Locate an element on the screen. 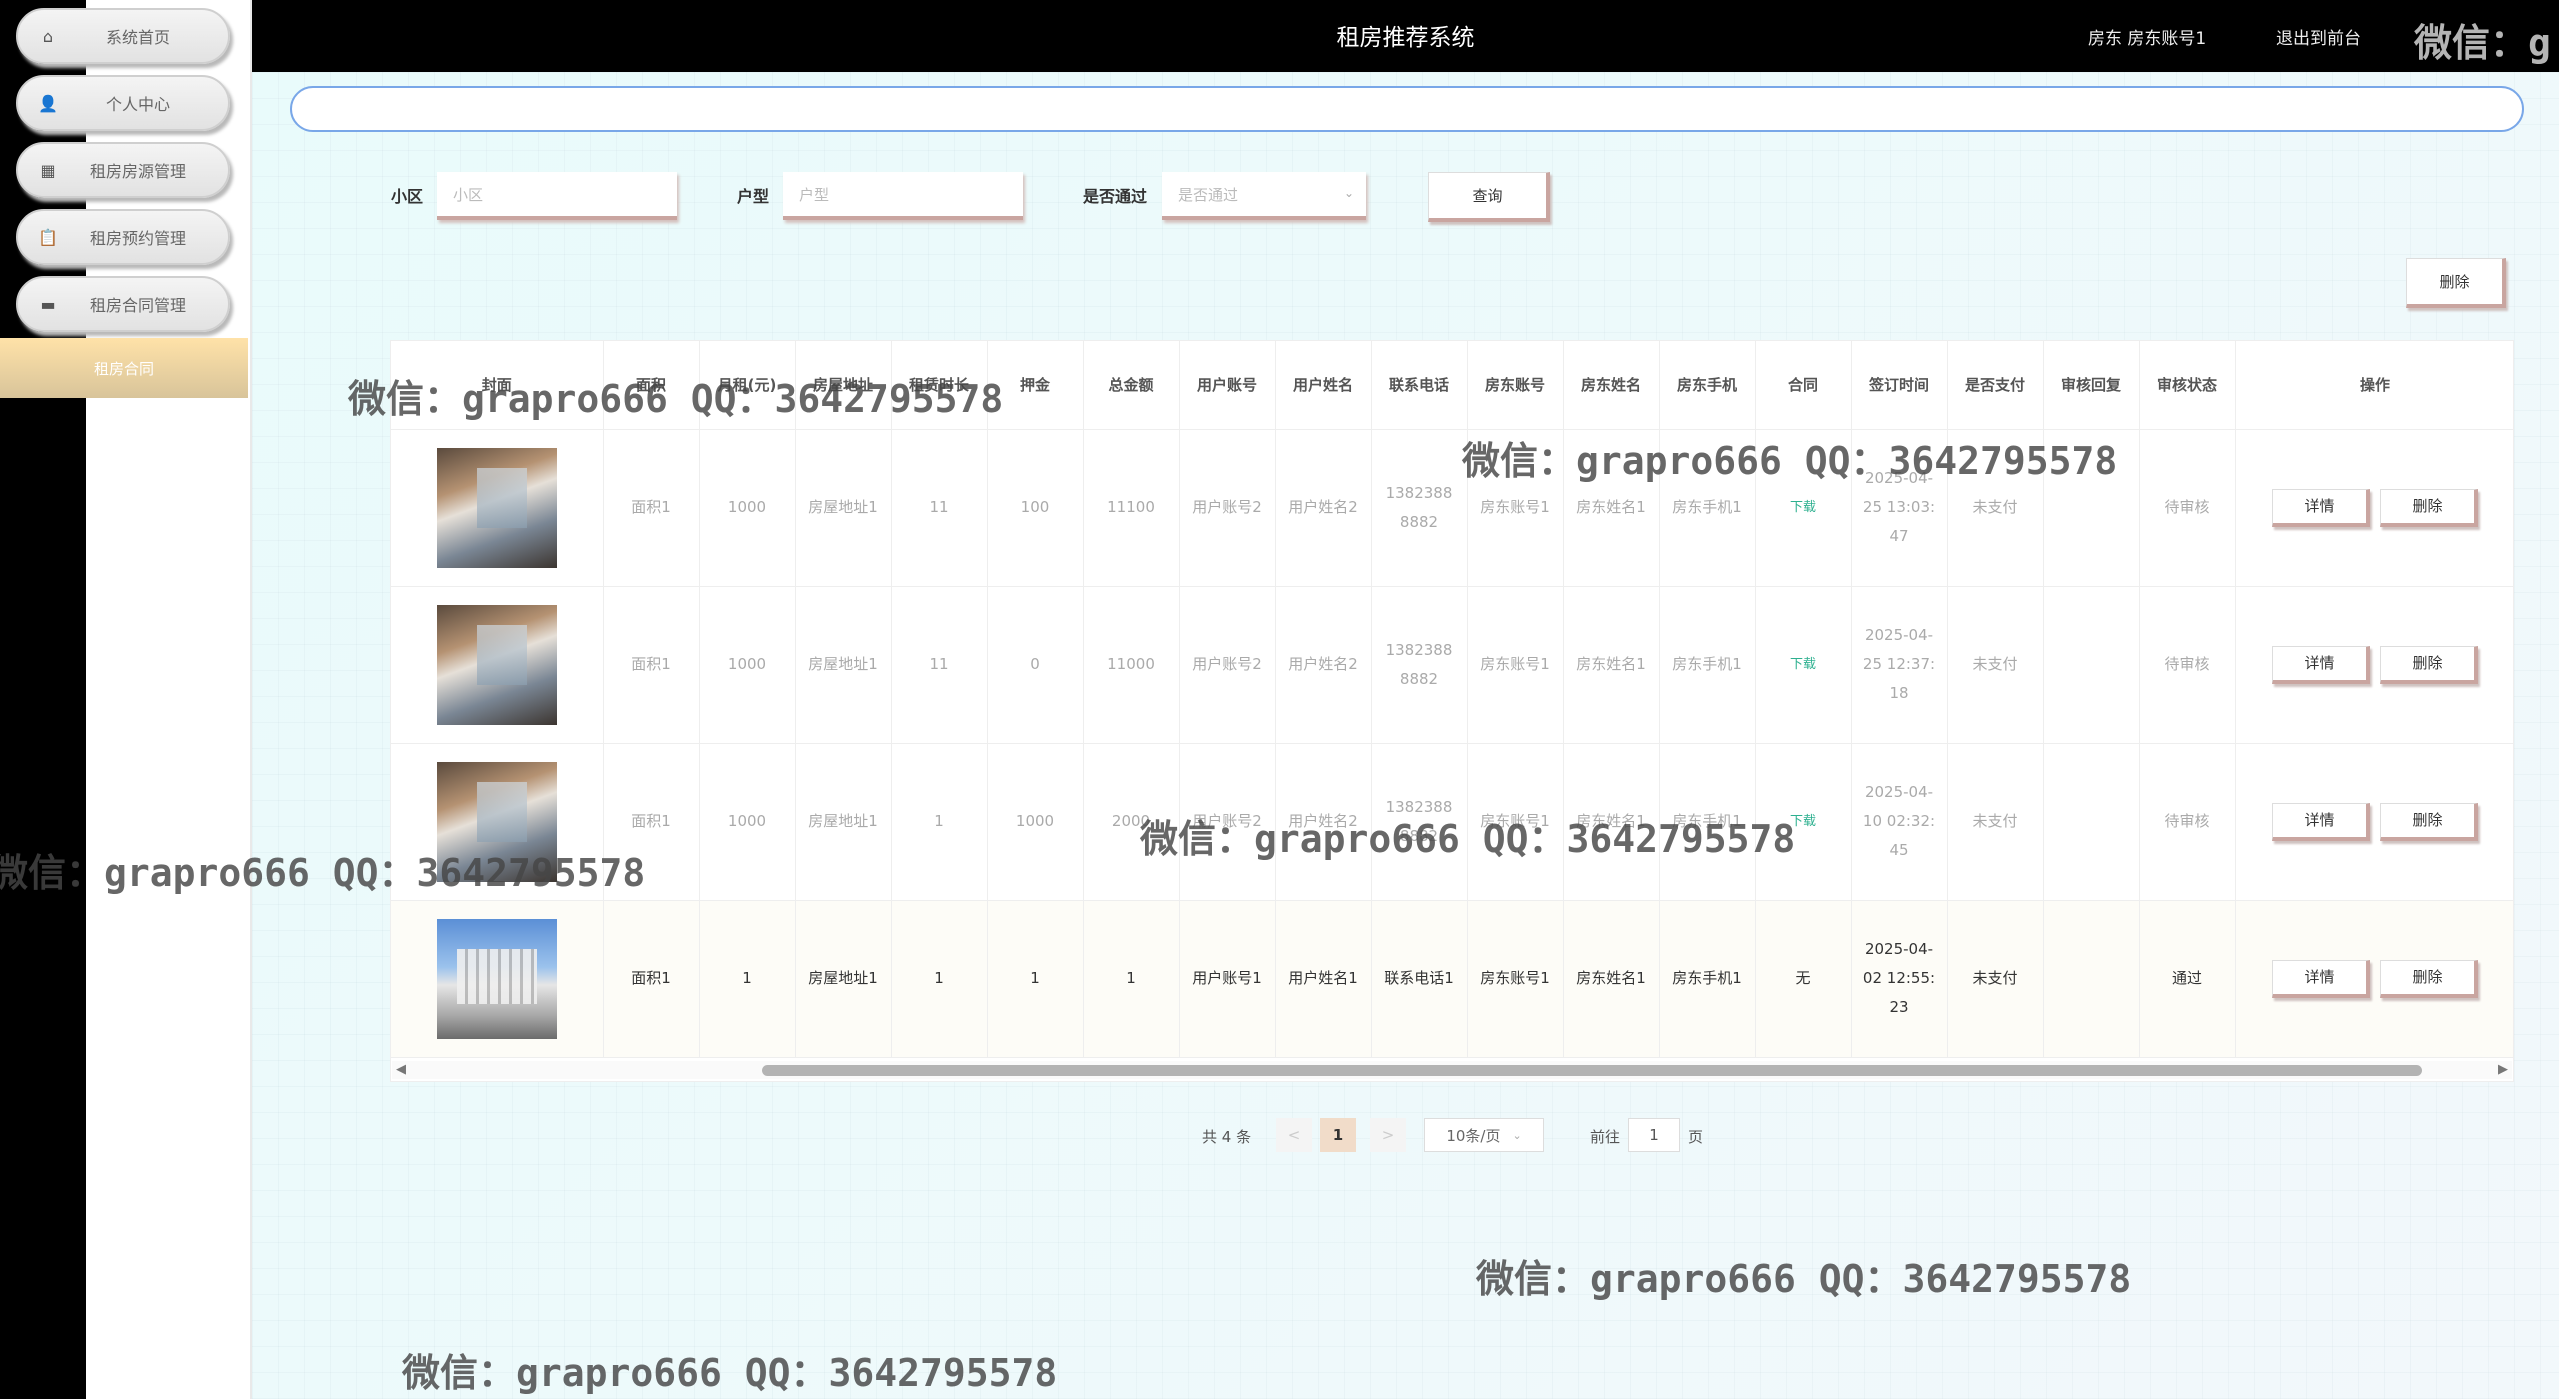 The width and height of the screenshot is (2559, 1399). horizontal-scrollbar: ◀ ▶ is located at coordinates (1452, 1070).